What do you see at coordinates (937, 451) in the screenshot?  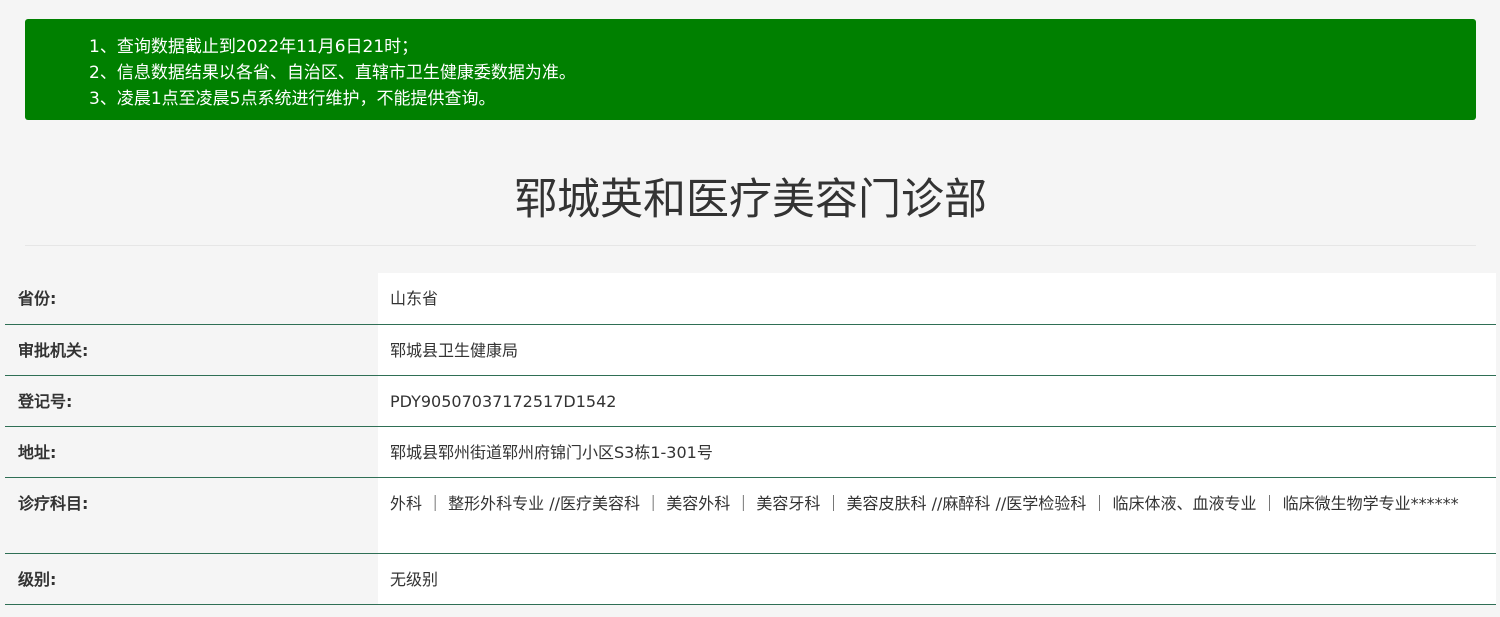 I see `info-value: 郓城县郓州街道郓州府锦门小区S3栋1-301号` at bounding box center [937, 451].